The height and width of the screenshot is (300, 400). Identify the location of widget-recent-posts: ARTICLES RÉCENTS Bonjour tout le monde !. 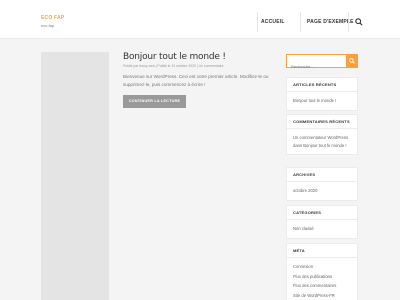
(322, 94).